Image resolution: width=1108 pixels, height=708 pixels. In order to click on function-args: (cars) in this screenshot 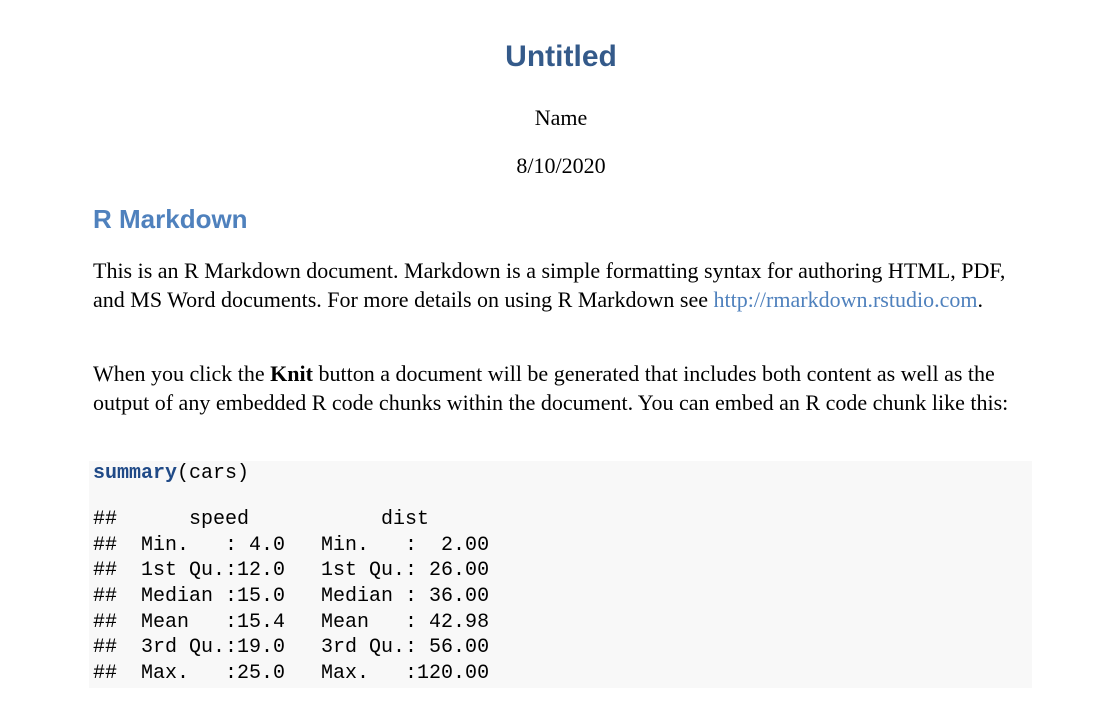, I will do `click(213, 473)`.